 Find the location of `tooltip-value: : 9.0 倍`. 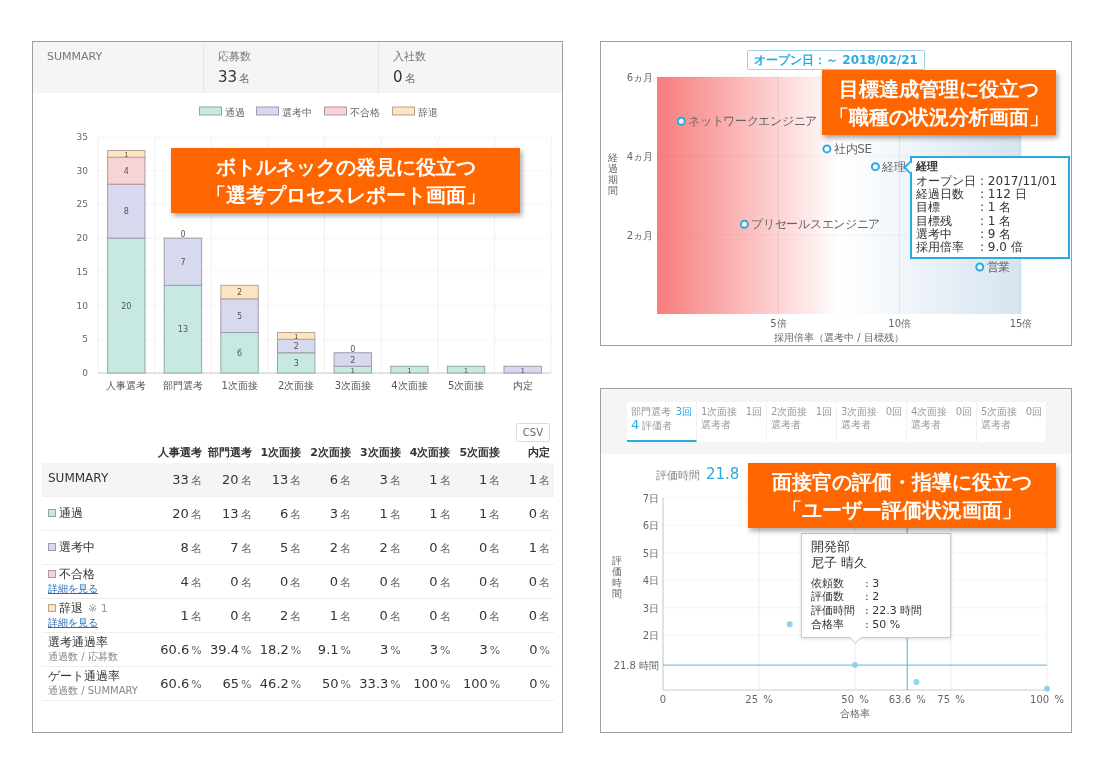

tooltip-value: : 9.0 倍 is located at coordinates (1001, 248).